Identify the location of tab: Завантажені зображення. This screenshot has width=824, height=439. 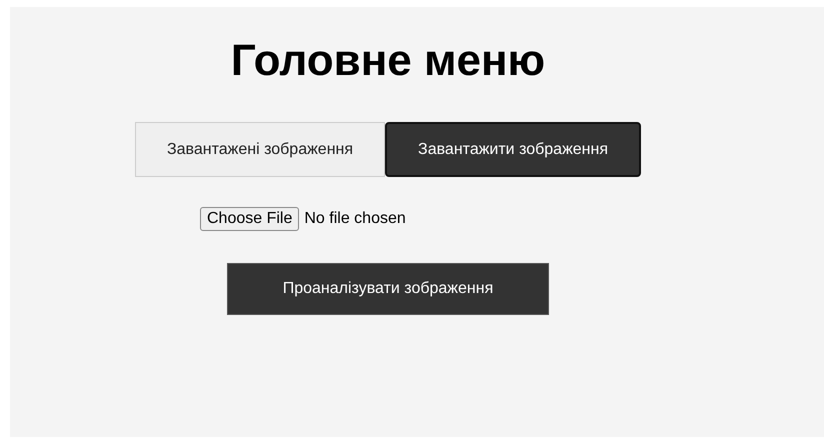
(260, 149).